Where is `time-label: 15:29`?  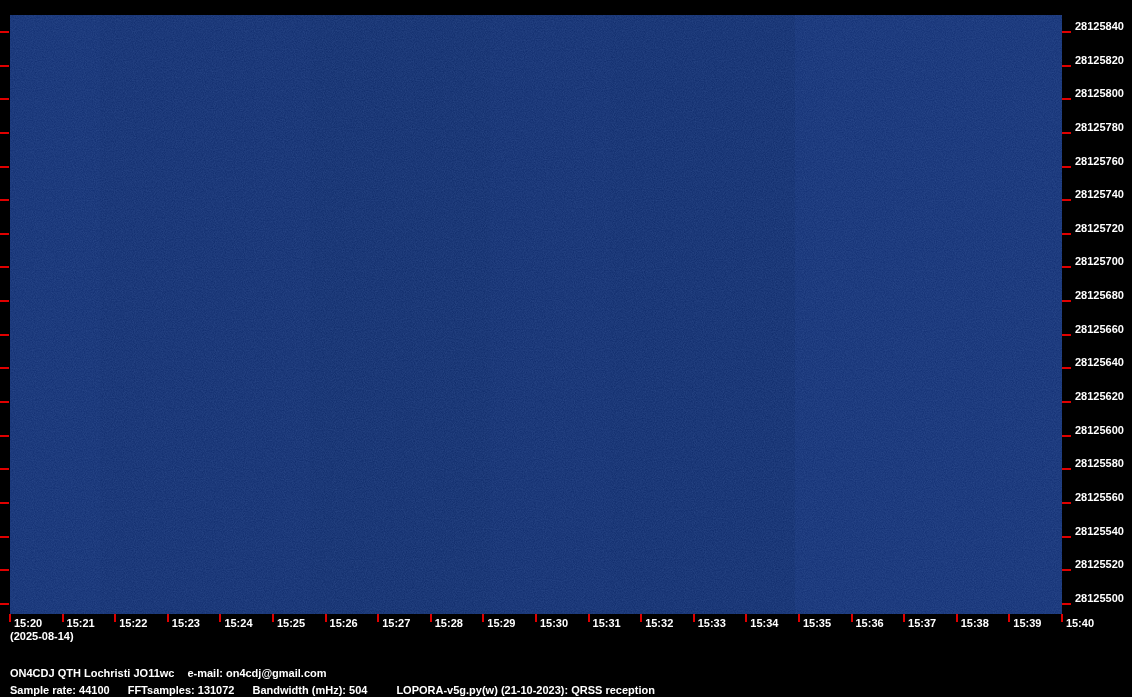 time-label: 15:29 is located at coordinates (501, 623).